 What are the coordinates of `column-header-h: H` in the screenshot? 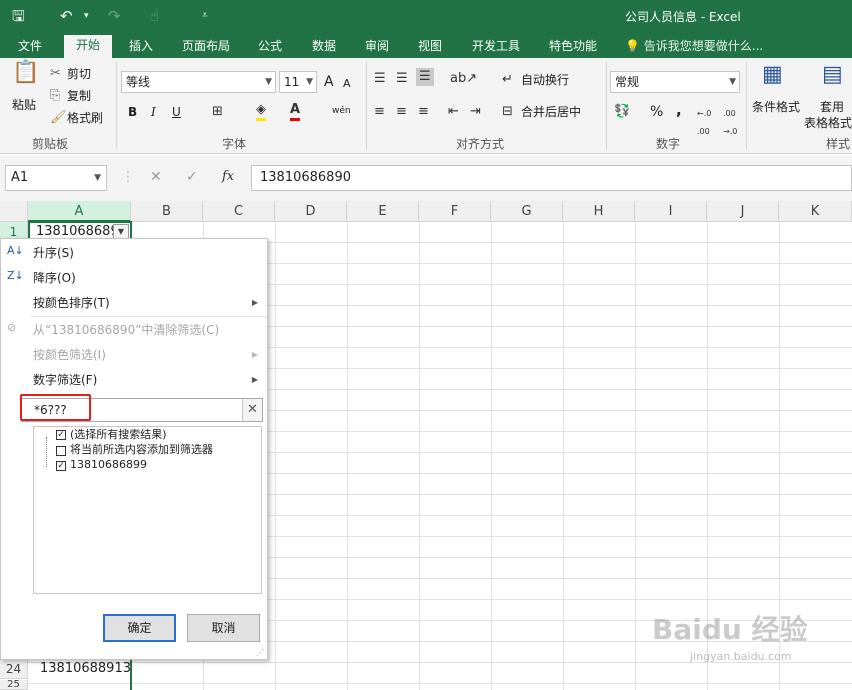 It's located at (599, 211).